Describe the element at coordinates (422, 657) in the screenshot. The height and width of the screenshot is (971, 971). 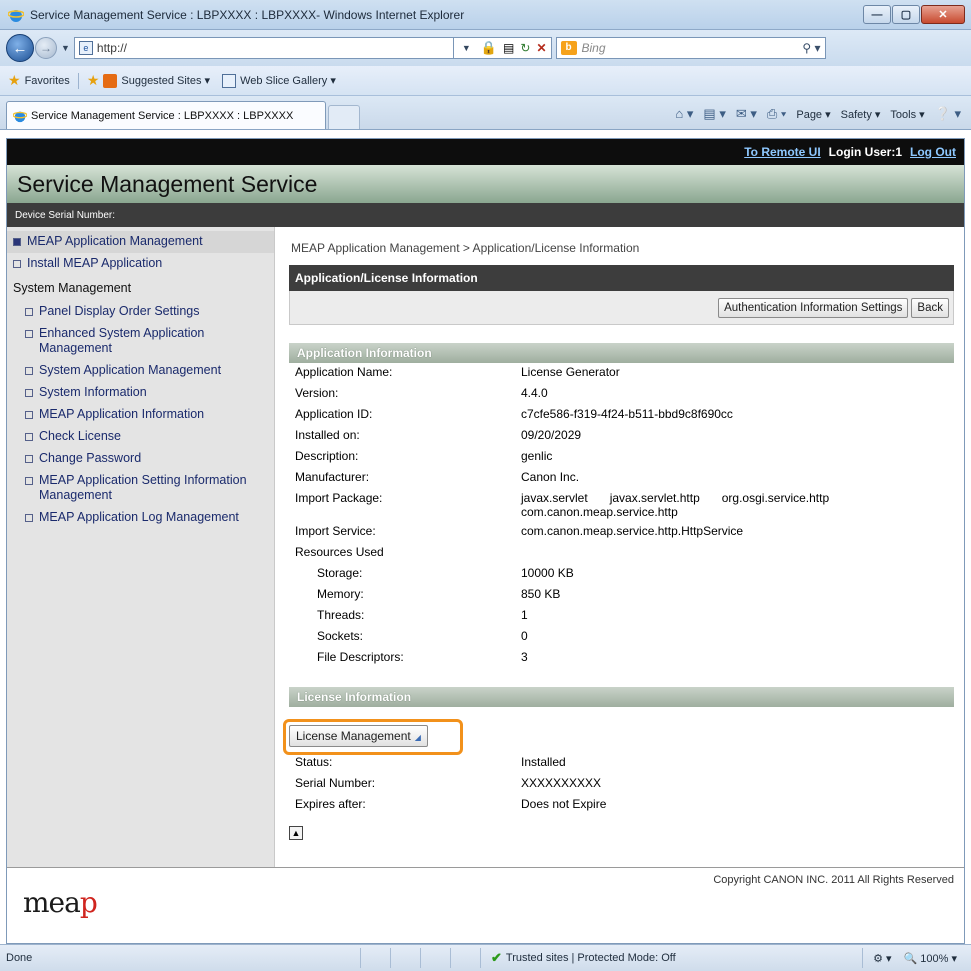
I see `table-row: File Descriptors: 3` at that location.